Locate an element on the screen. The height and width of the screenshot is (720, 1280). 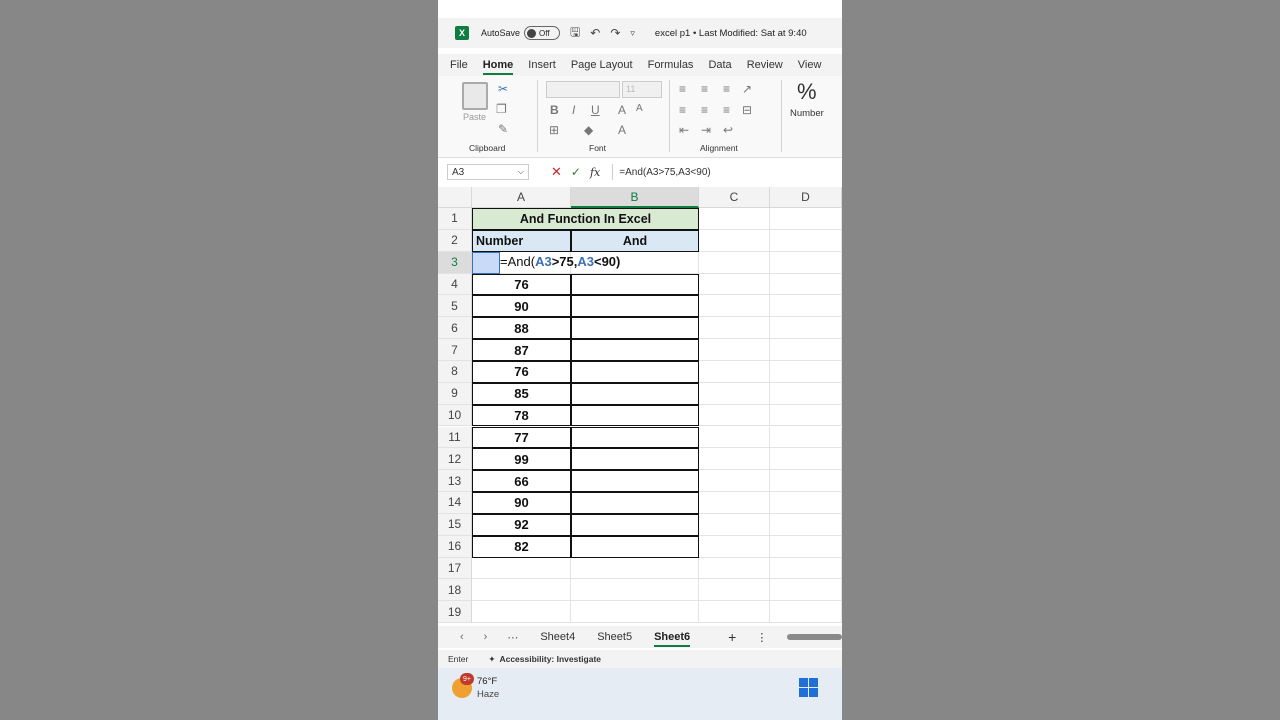
number-cell: 88 is located at coordinates (521, 328).